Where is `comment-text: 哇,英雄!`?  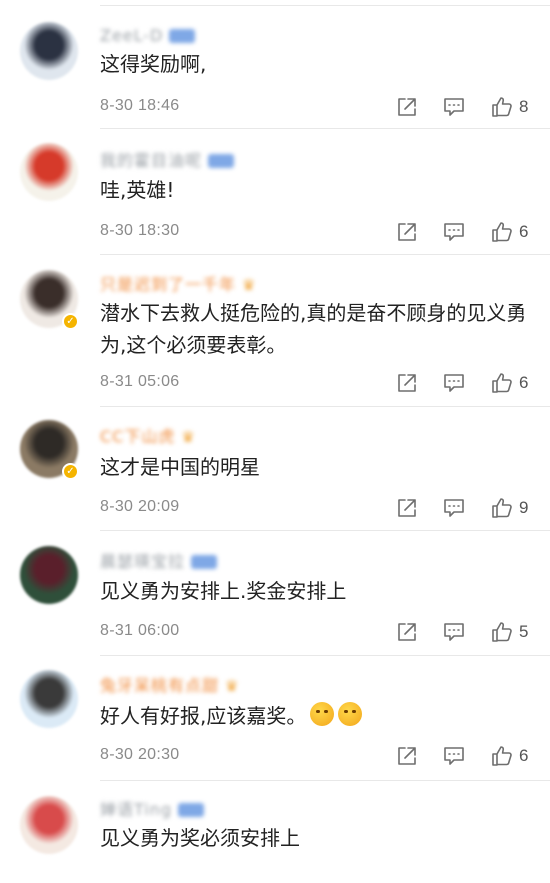
comment-text: 哇,英雄! is located at coordinates (316, 190).